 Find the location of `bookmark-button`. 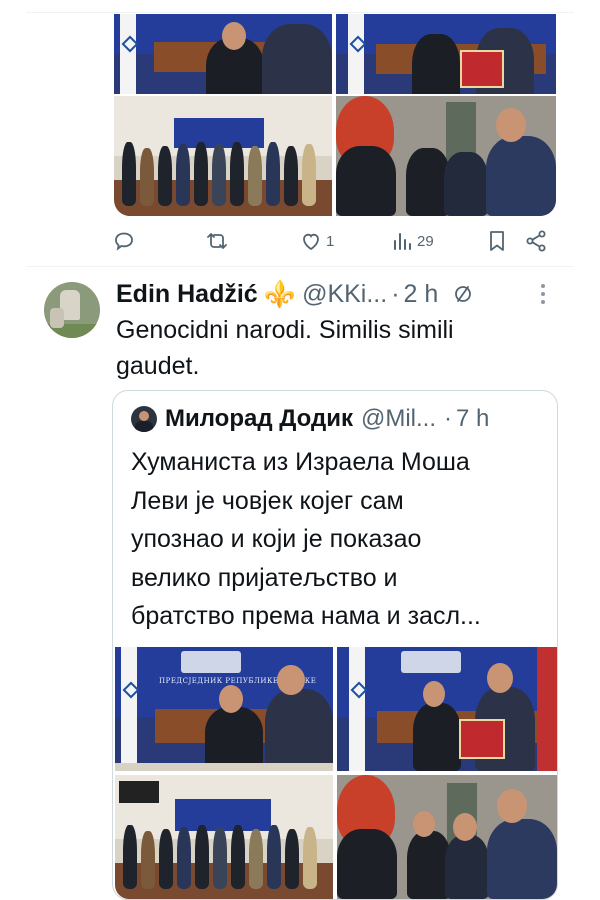

bookmark-button is located at coordinates (497, 241).